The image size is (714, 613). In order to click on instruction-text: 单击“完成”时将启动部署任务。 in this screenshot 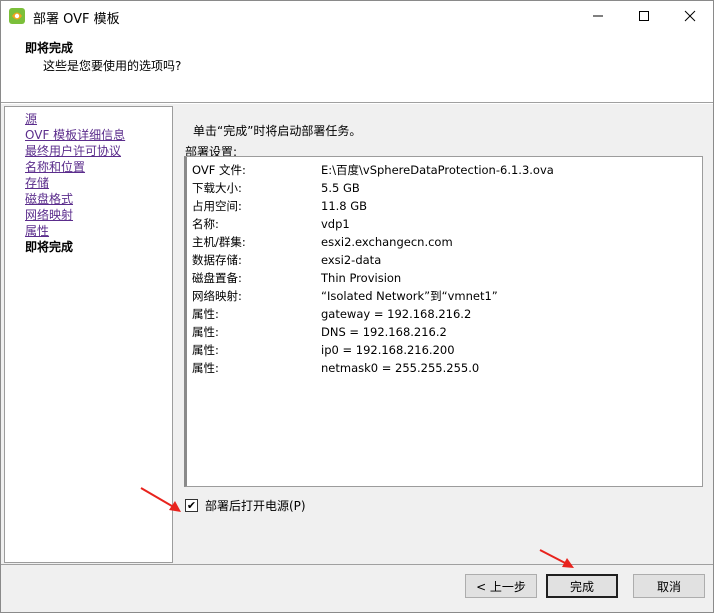, I will do `click(277, 131)`.